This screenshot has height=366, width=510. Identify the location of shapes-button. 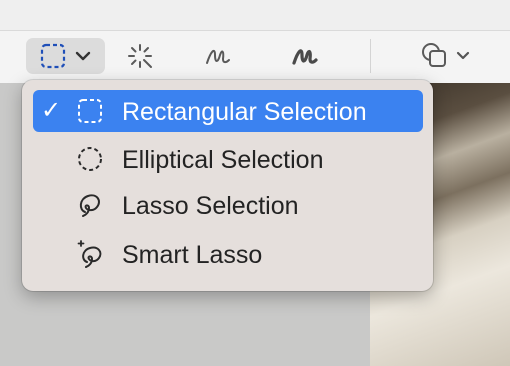
(445, 56).